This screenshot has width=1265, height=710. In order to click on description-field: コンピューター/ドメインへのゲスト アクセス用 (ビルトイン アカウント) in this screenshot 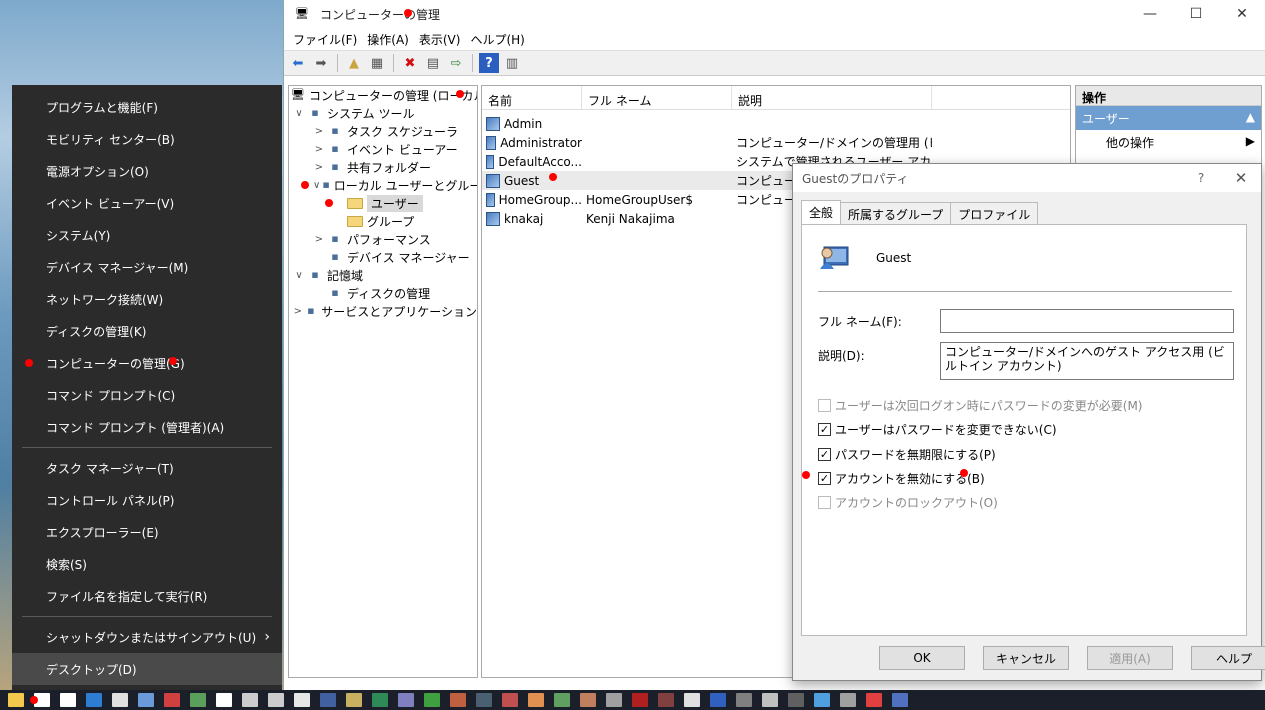, I will do `click(1087, 361)`.